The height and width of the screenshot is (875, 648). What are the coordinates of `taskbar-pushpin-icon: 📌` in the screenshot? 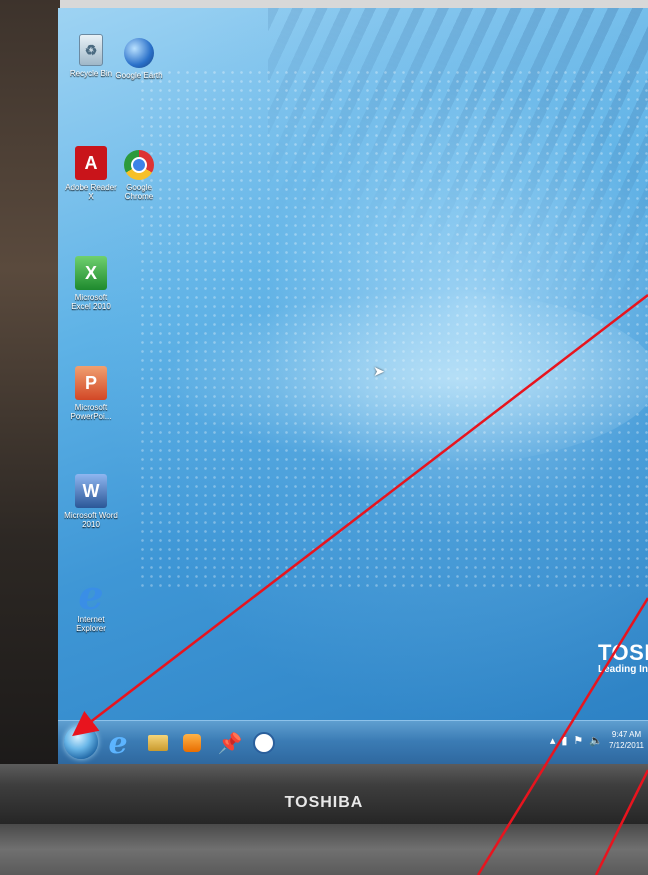 It's located at (230, 743).